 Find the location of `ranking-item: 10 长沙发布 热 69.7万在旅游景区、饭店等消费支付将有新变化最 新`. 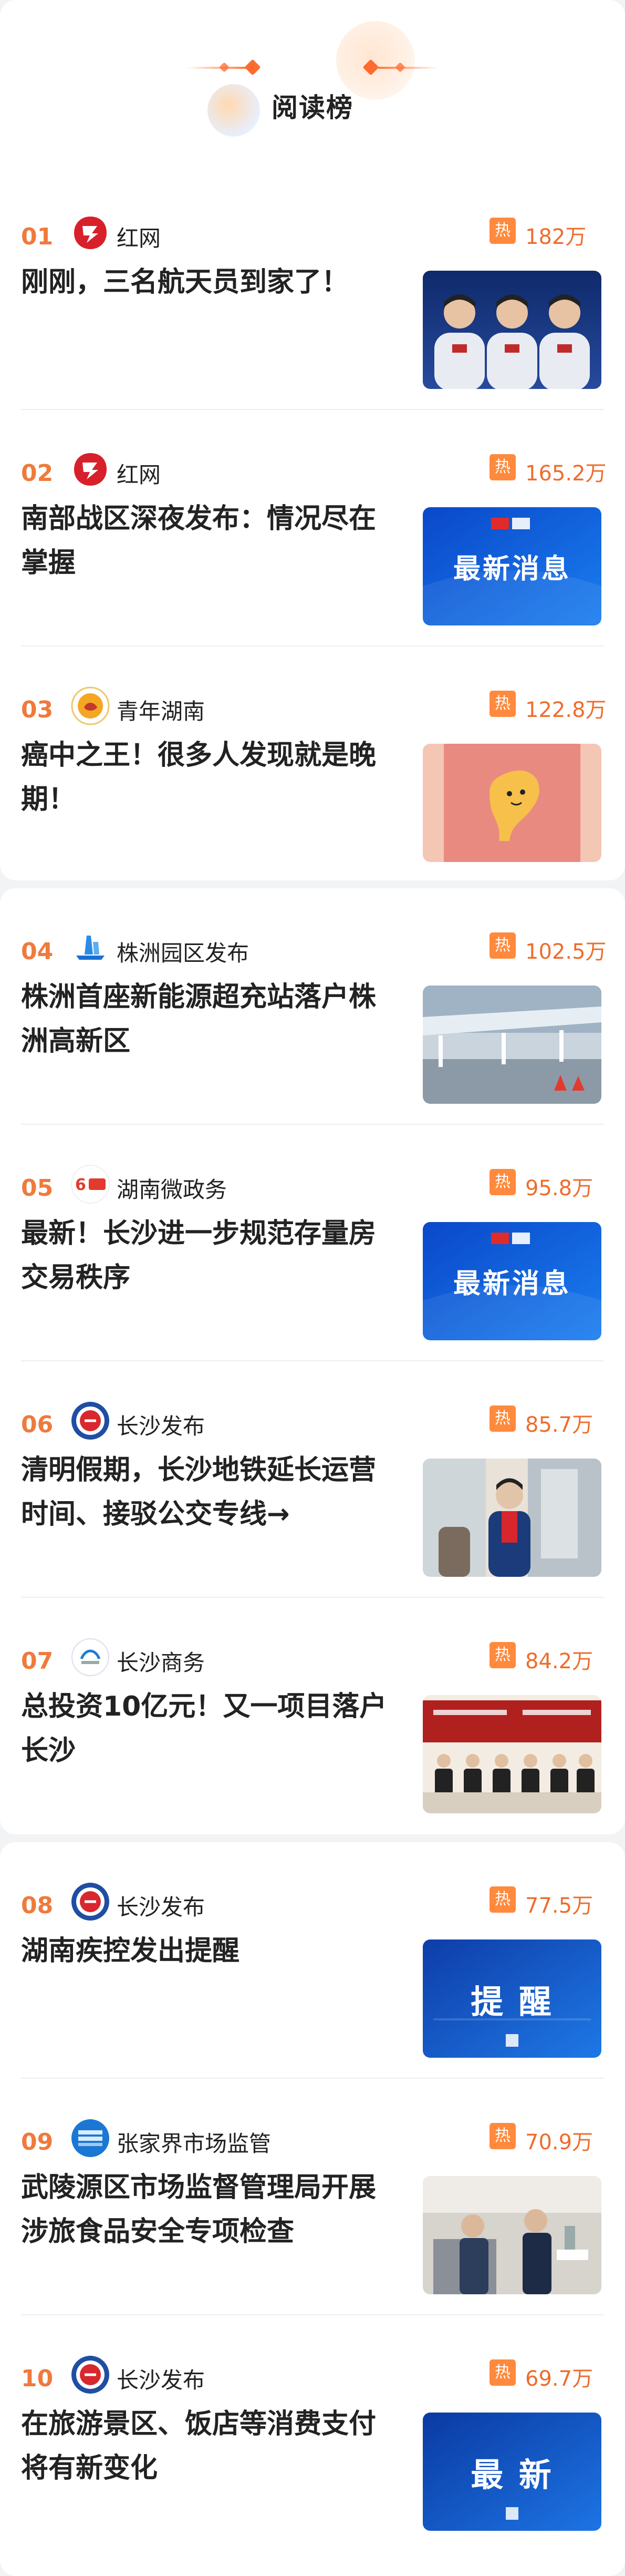

ranking-item: 10 长沙发布 热 69.7万在旅游景区、饭店等消费支付将有新变化最 新 is located at coordinates (312, 2433).